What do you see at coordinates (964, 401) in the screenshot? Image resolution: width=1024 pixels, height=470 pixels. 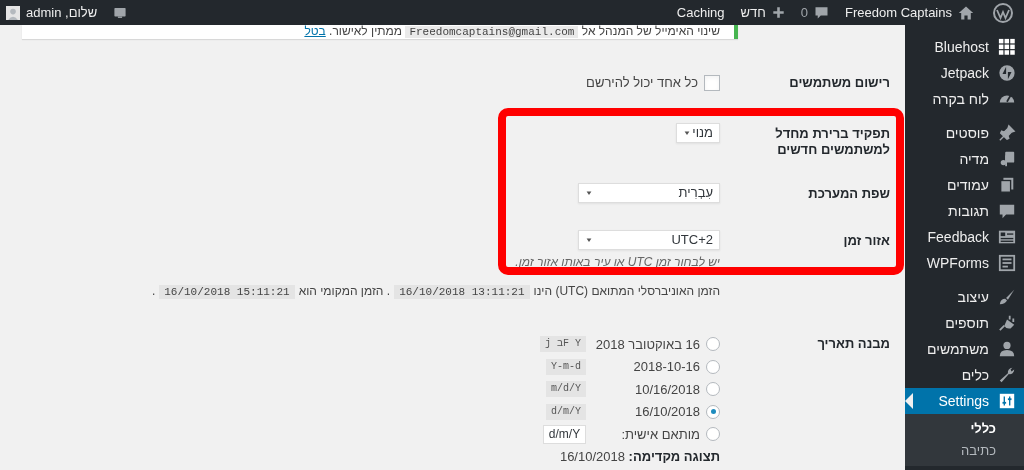 I see `sidebar-item: Settings` at bounding box center [964, 401].